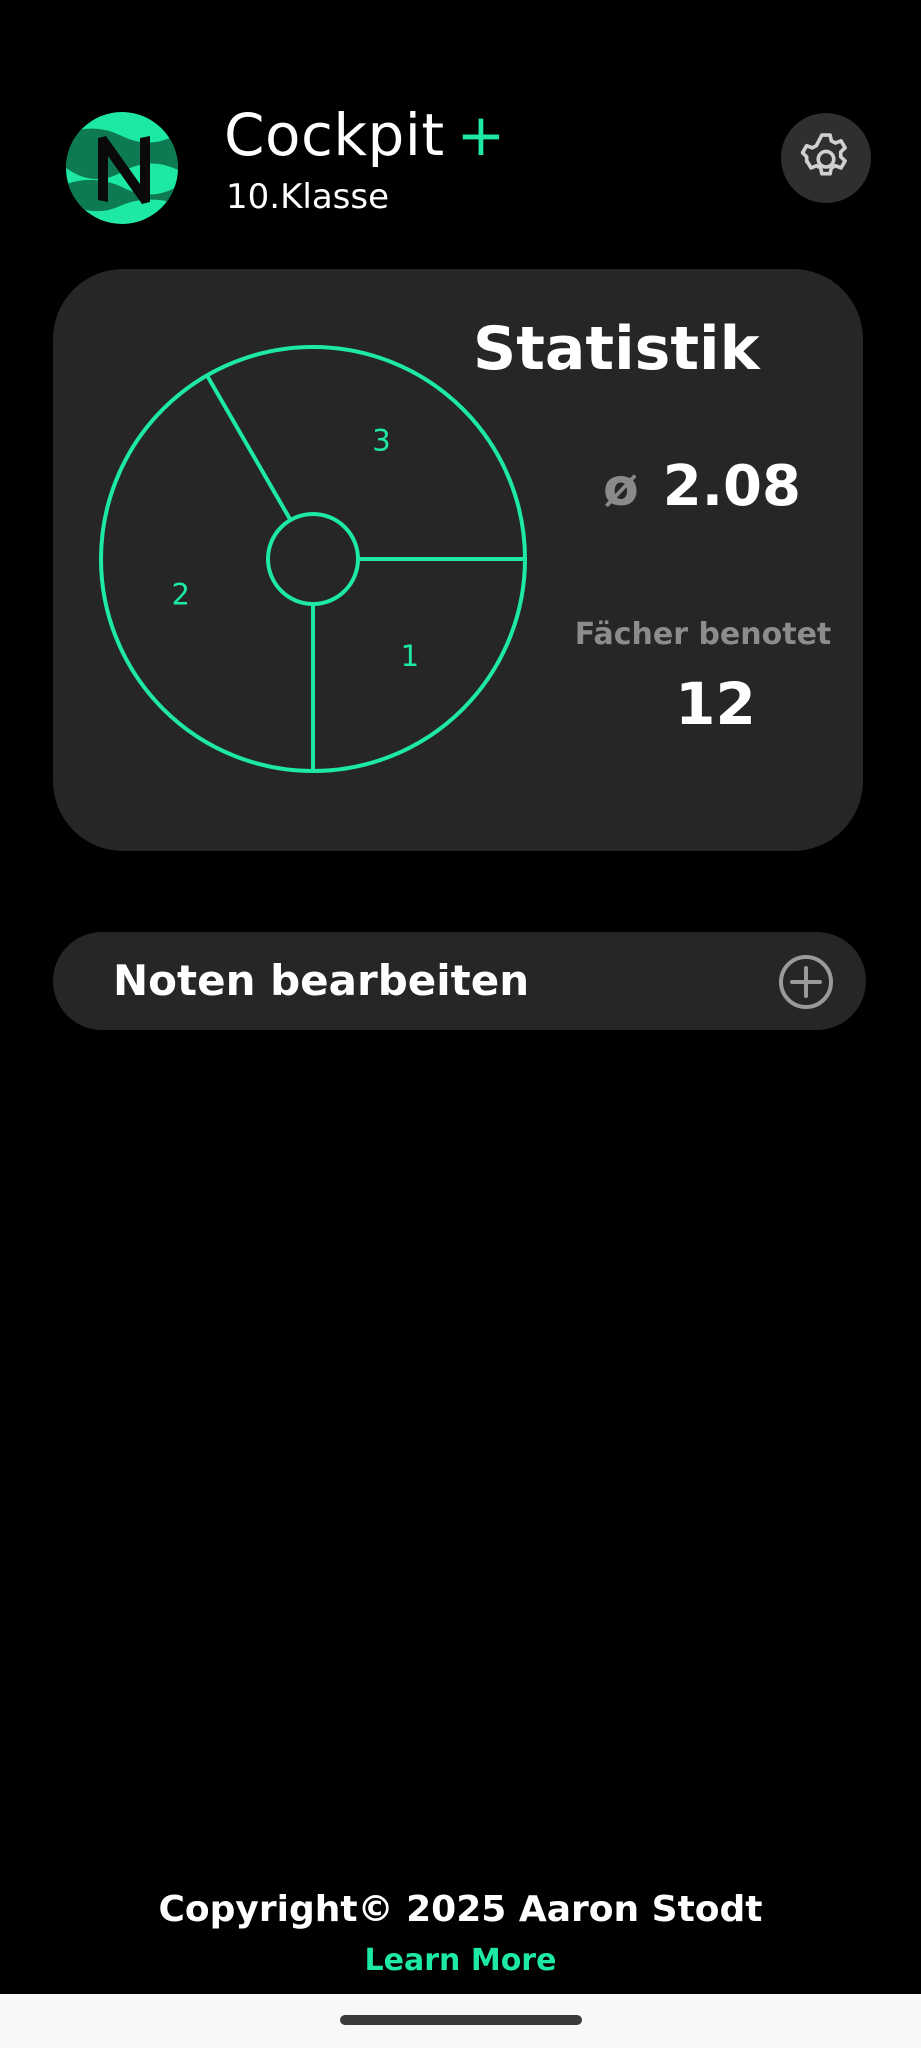  What do you see at coordinates (460, 1909) in the screenshot?
I see `copyright-text: Copyright© 2025 Aaron Stodt` at bounding box center [460, 1909].